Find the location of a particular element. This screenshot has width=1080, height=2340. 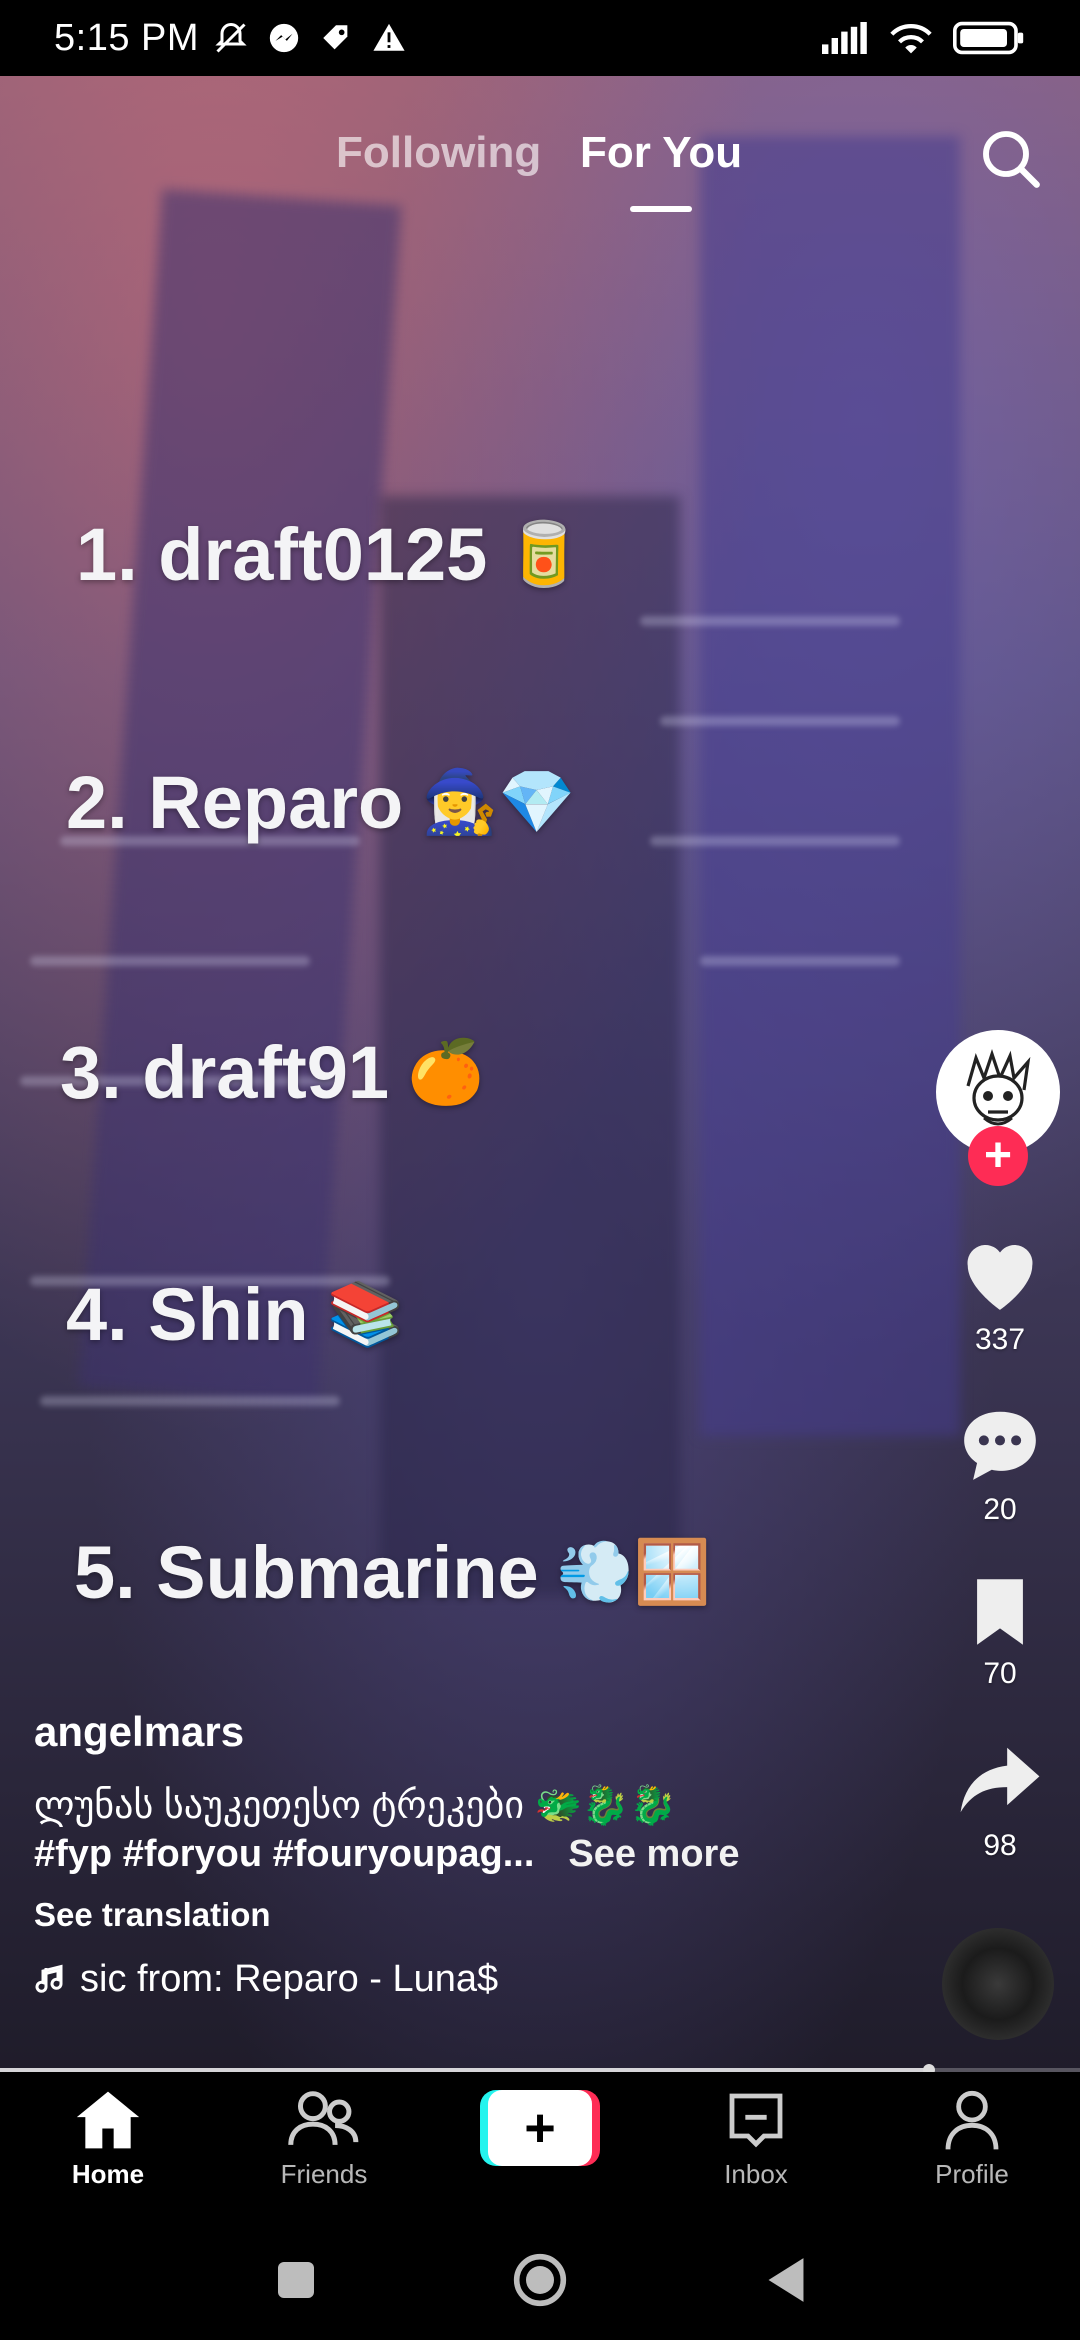

feed-tabs: Following For You is located at coordinates (540, 178).